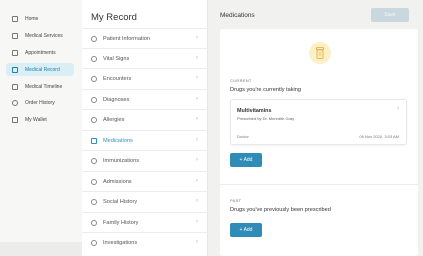  I want to click on nav-item-label: Home, so click(32, 18).